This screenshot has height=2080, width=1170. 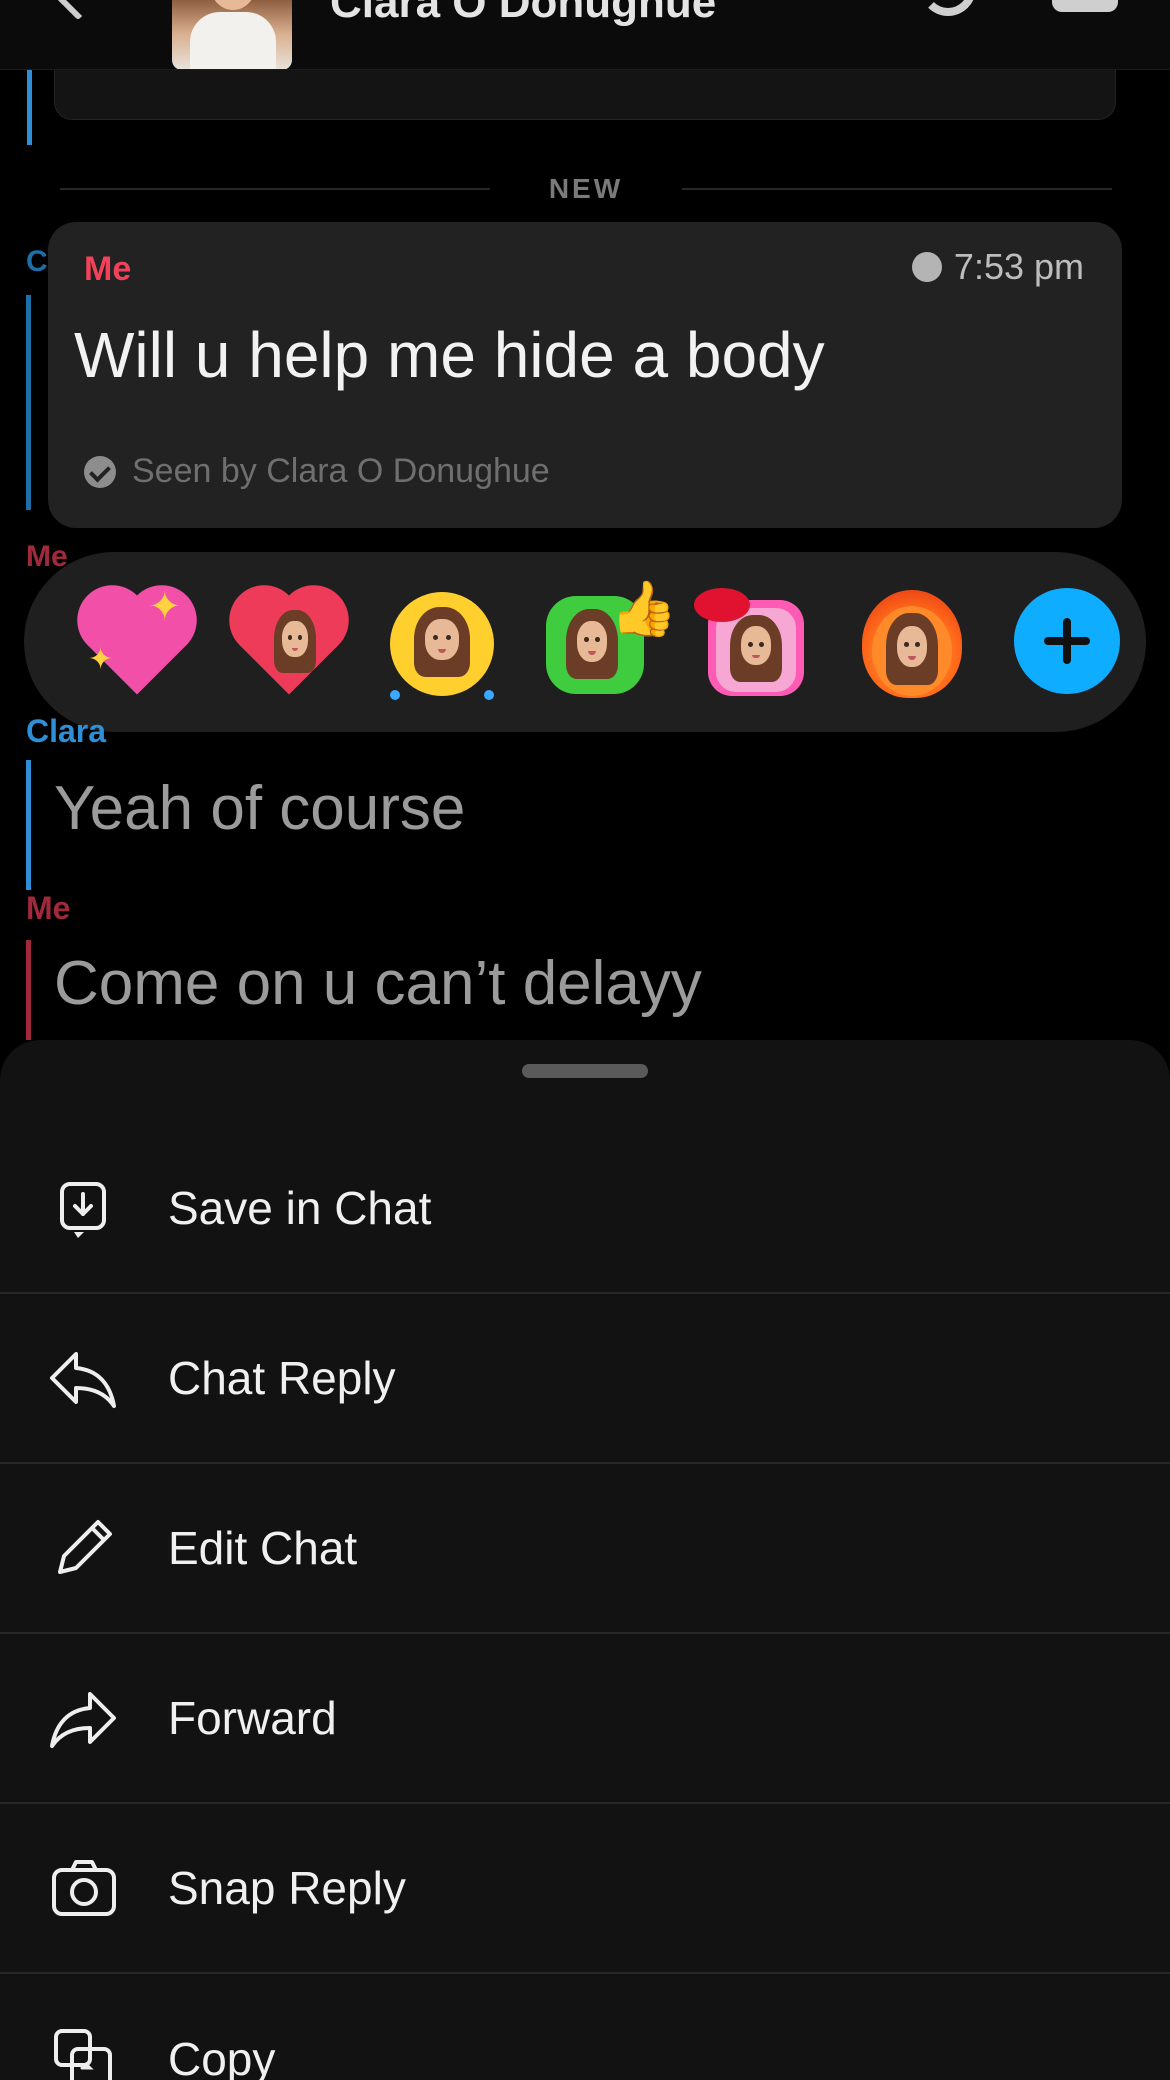 I want to click on message-text: Will u help me hide a body, so click(x=449, y=355).